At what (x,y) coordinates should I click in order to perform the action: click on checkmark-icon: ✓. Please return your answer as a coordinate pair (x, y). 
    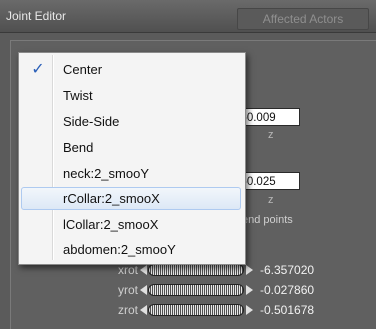
    Looking at the image, I should click on (38, 69).